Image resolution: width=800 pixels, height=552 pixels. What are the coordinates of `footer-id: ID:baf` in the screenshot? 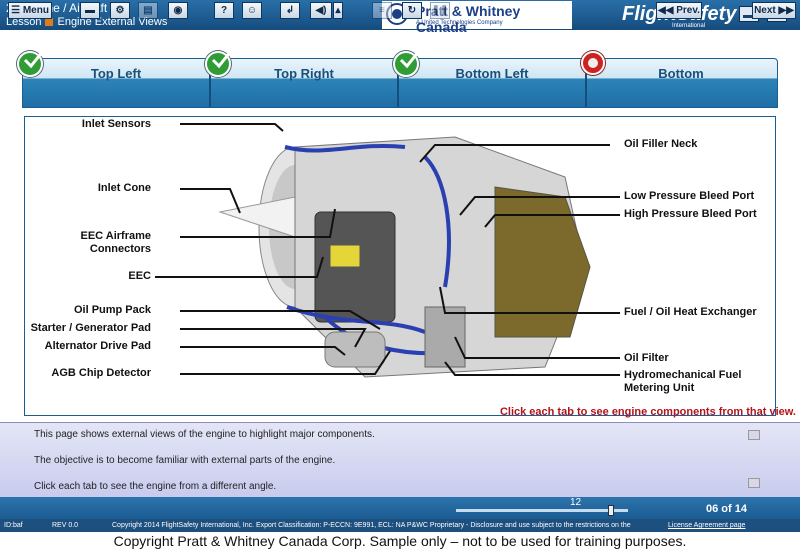 It's located at (13, 525).